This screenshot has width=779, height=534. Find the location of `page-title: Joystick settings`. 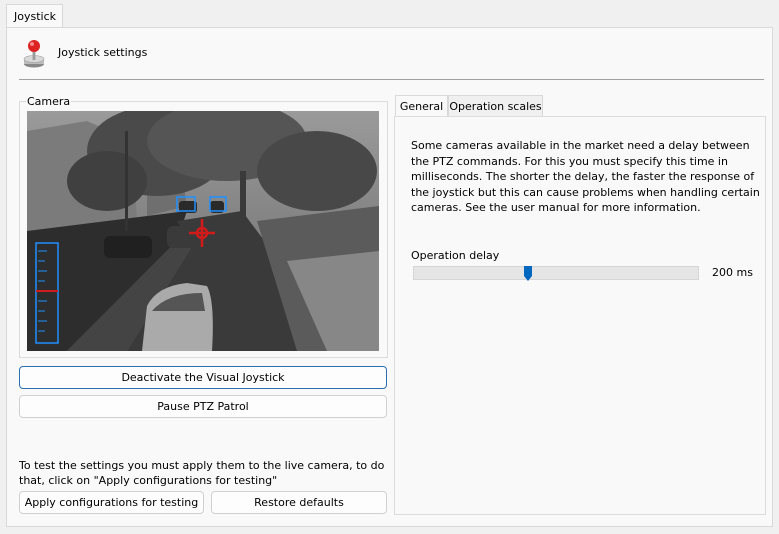

page-title: Joystick settings is located at coordinates (103, 52).